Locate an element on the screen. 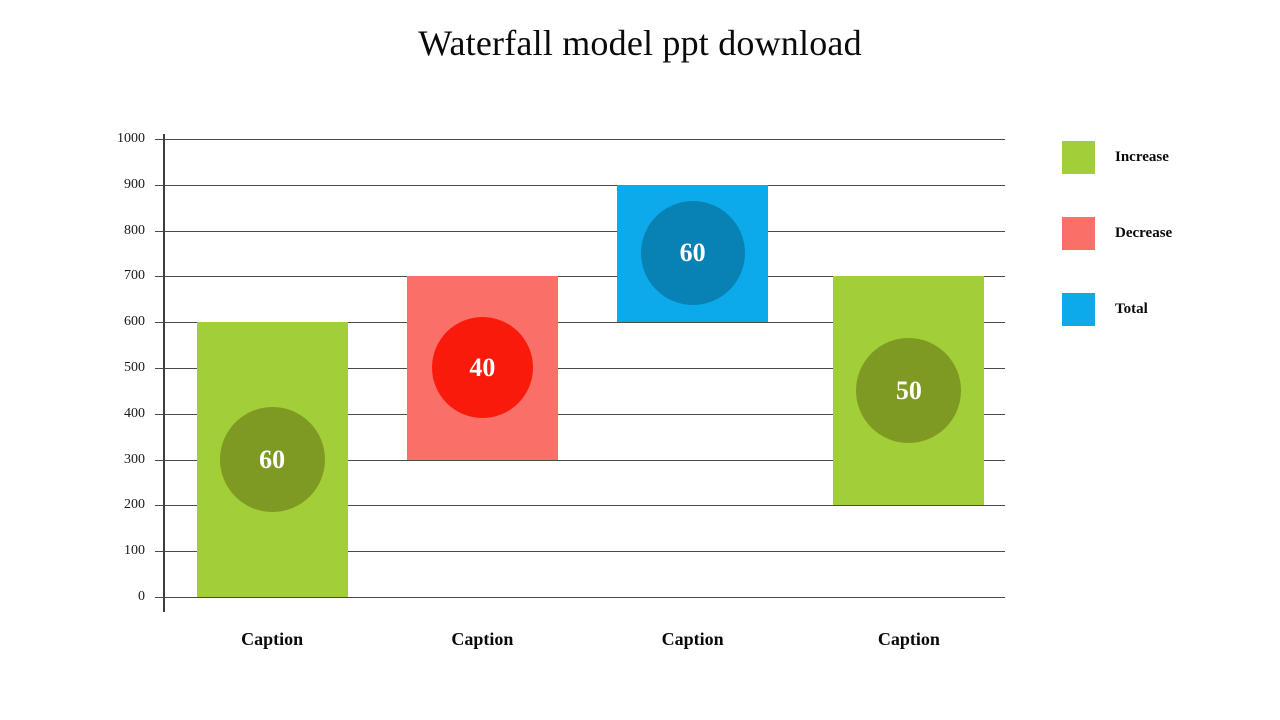 The height and width of the screenshot is (720, 1280). legend-item-decrease: Decrease is located at coordinates (1117, 233).